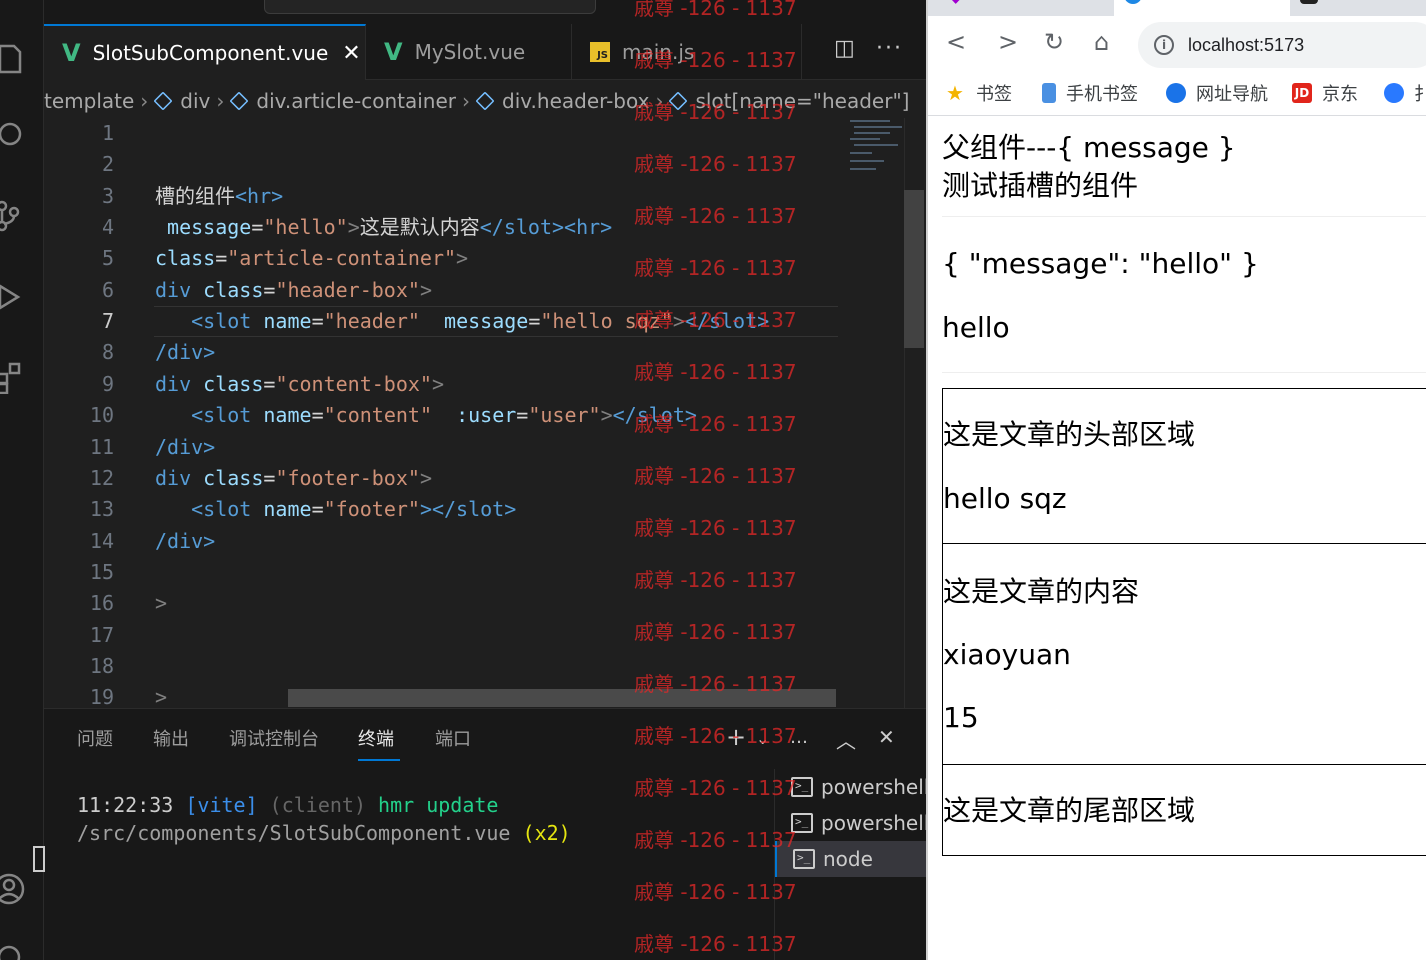 The width and height of the screenshot is (1426, 960). Describe the element at coordinates (13, 377) in the screenshot. I see `extensions-icon` at that location.